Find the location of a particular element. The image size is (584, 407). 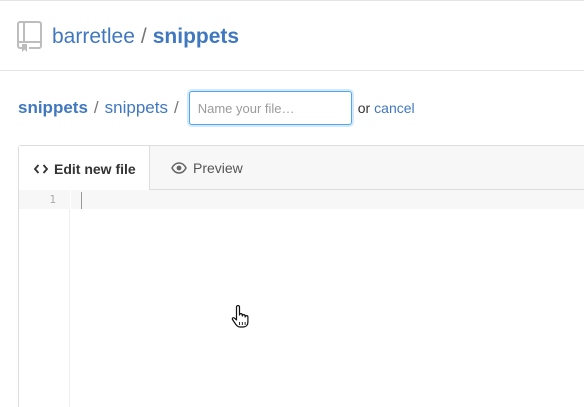

eye-icon is located at coordinates (179, 168).